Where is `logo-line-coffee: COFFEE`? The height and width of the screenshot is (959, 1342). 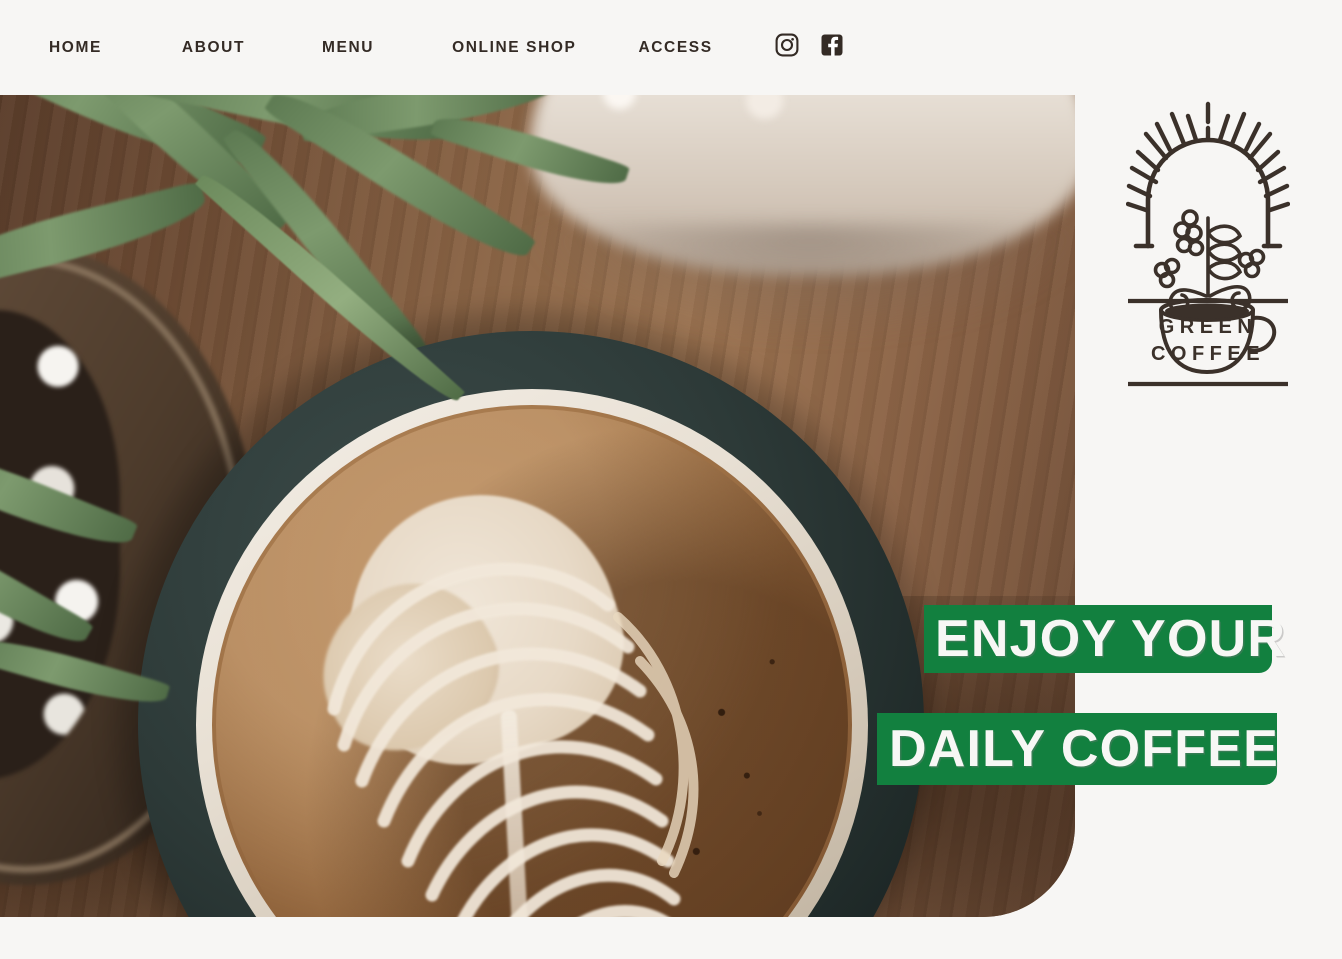 logo-line-coffee: COFFEE is located at coordinates (1208, 354).